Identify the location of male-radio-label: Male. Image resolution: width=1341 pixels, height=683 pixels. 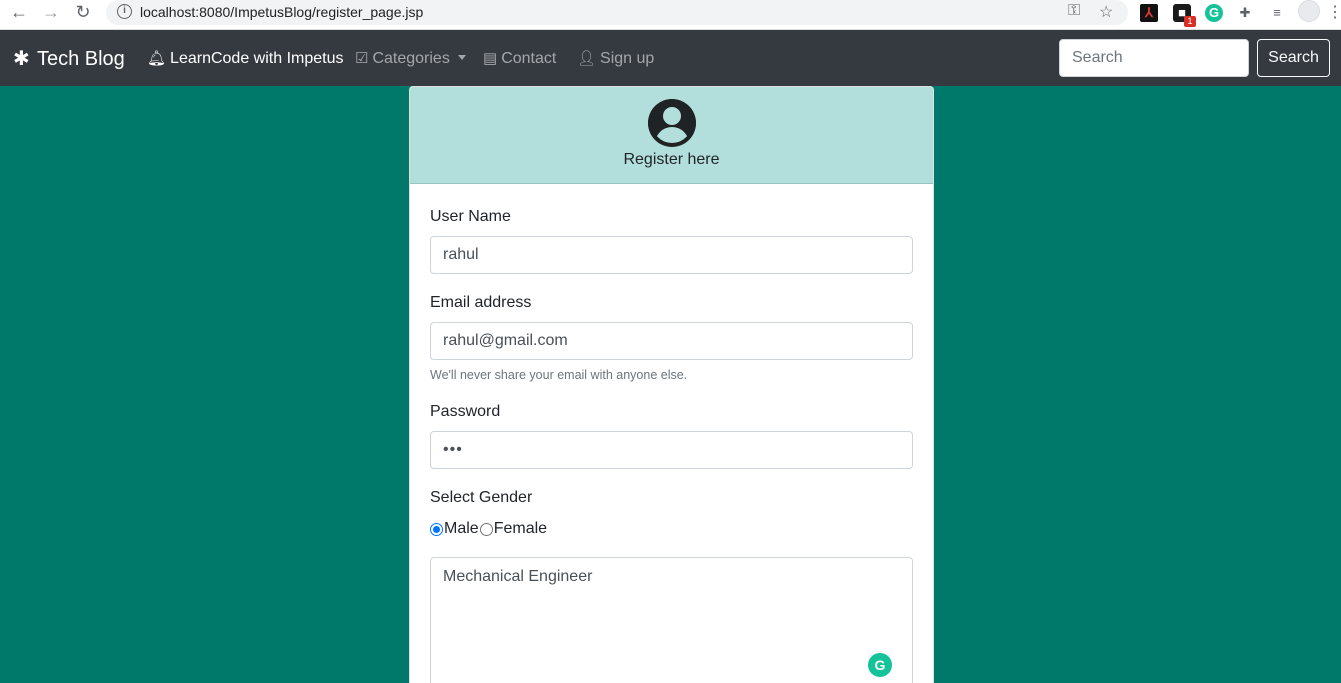
(461, 529).